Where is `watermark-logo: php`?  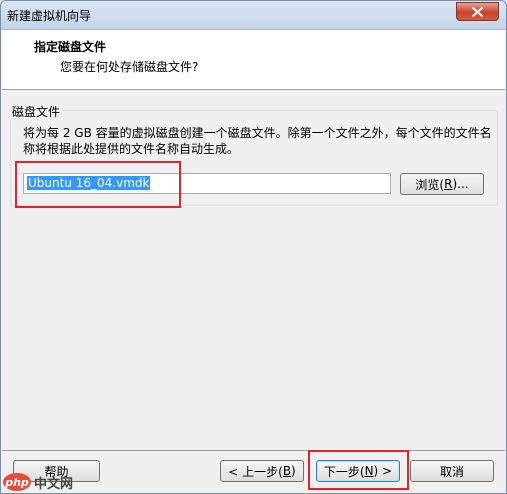
watermark-logo: php is located at coordinates (17, 482).